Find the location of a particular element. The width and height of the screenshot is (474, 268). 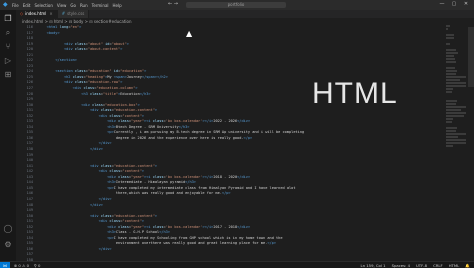

account-icon: ◯ is located at coordinates (8, 229).